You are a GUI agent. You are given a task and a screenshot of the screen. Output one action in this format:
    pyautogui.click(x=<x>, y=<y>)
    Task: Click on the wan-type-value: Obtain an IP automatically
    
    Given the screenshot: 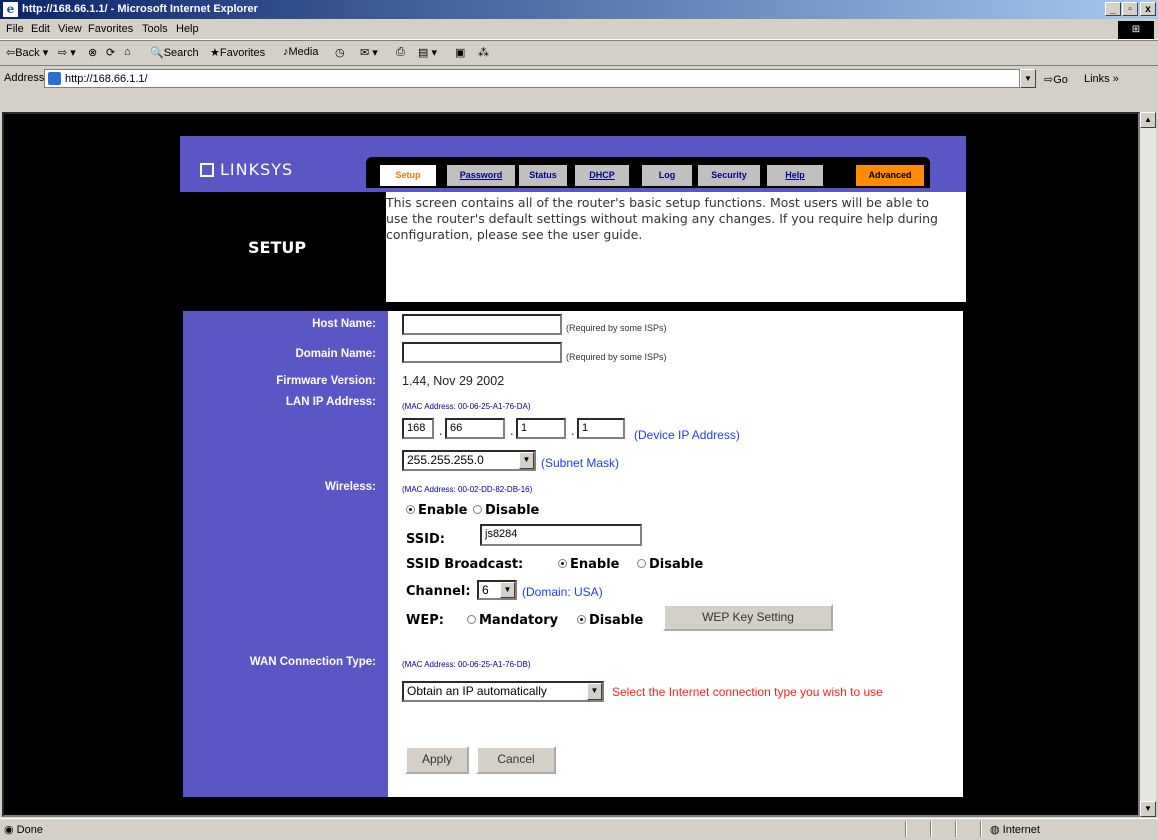 What is the action you would take?
    pyautogui.click(x=477, y=691)
    